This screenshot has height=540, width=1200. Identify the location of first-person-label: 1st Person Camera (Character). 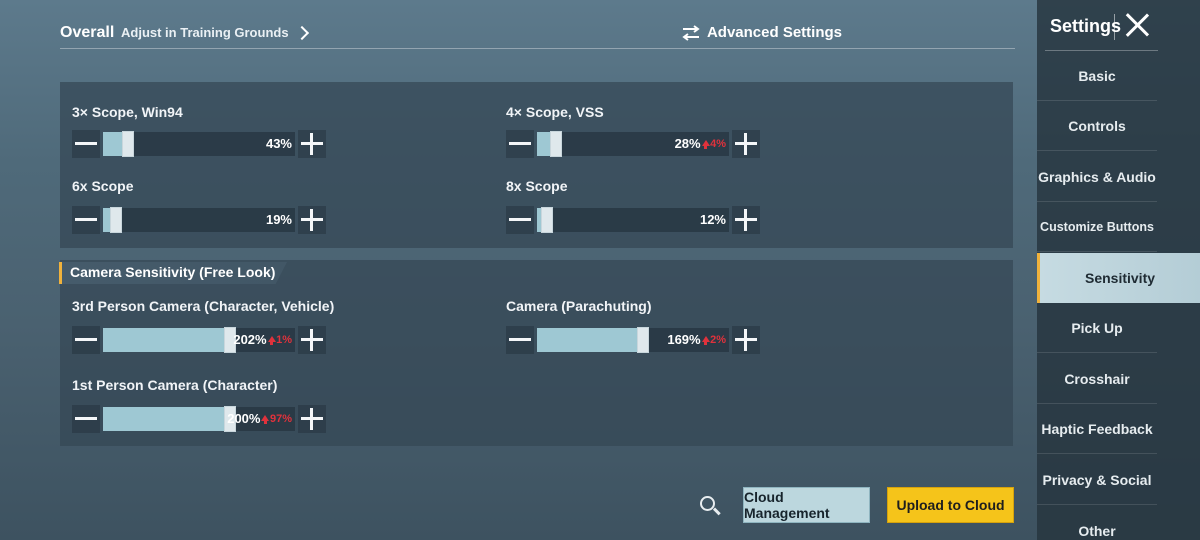
(175, 385).